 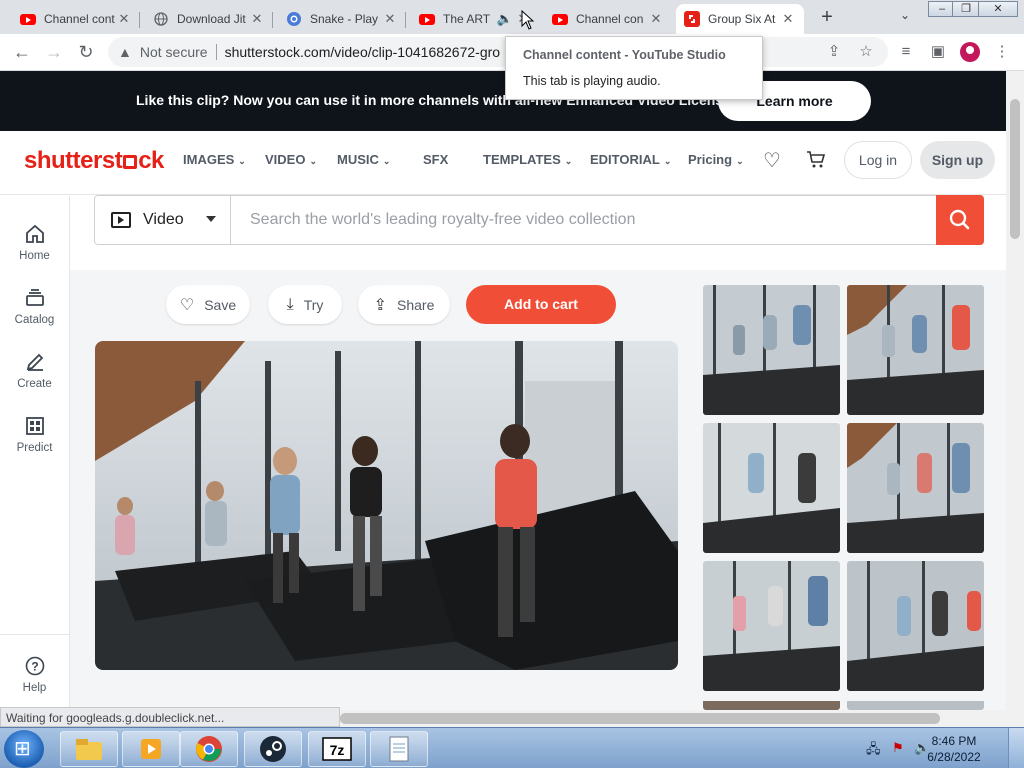 What do you see at coordinates (866, 52) in the screenshot?
I see `bookmark-star-icon: ☆` at bounding box center [866, 52].